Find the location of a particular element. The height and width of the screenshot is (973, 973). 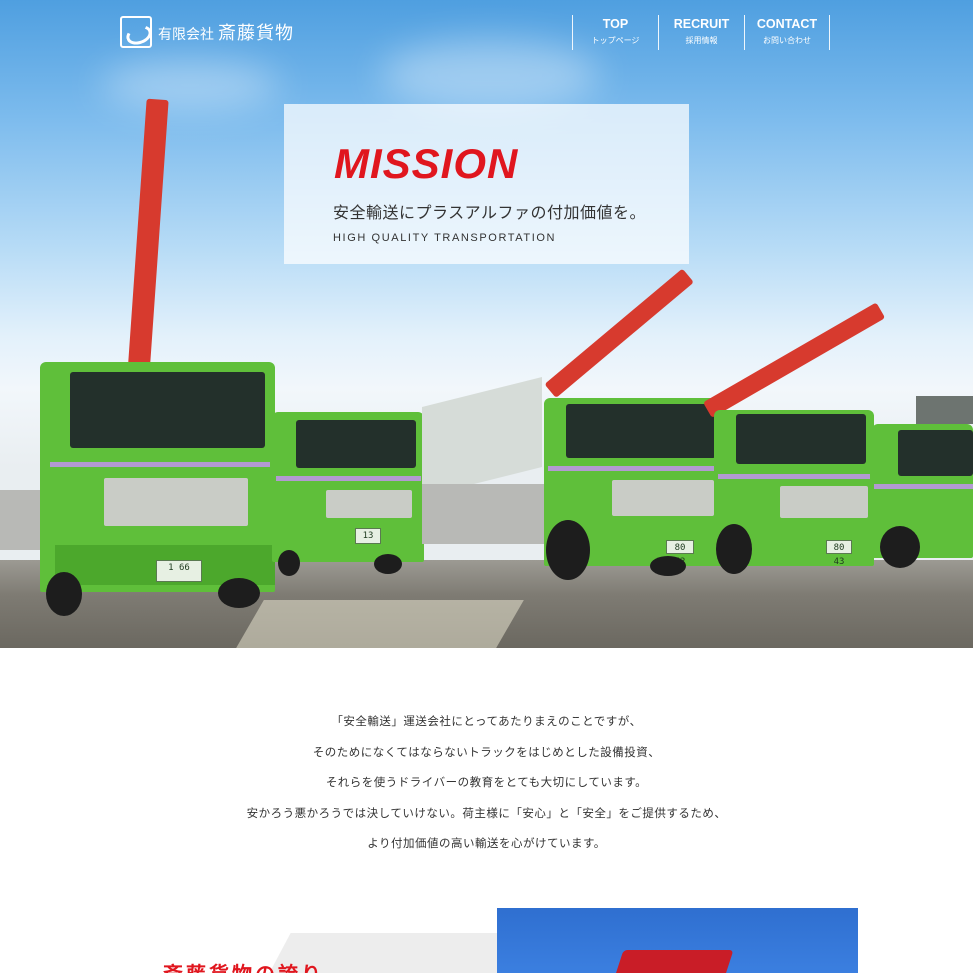

intro-line: それらを使うドライバーの教育をとても大切にしています。 is located at coordinates (486, 782).